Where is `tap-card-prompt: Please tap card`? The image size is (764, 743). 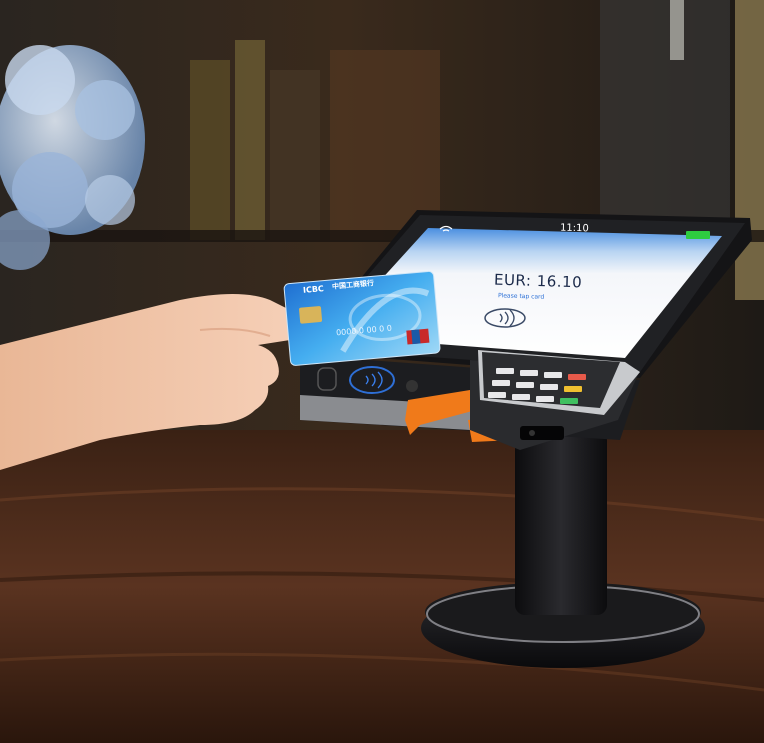
tap-card-prompt: Please tap card is located at coordinates (521, 296).